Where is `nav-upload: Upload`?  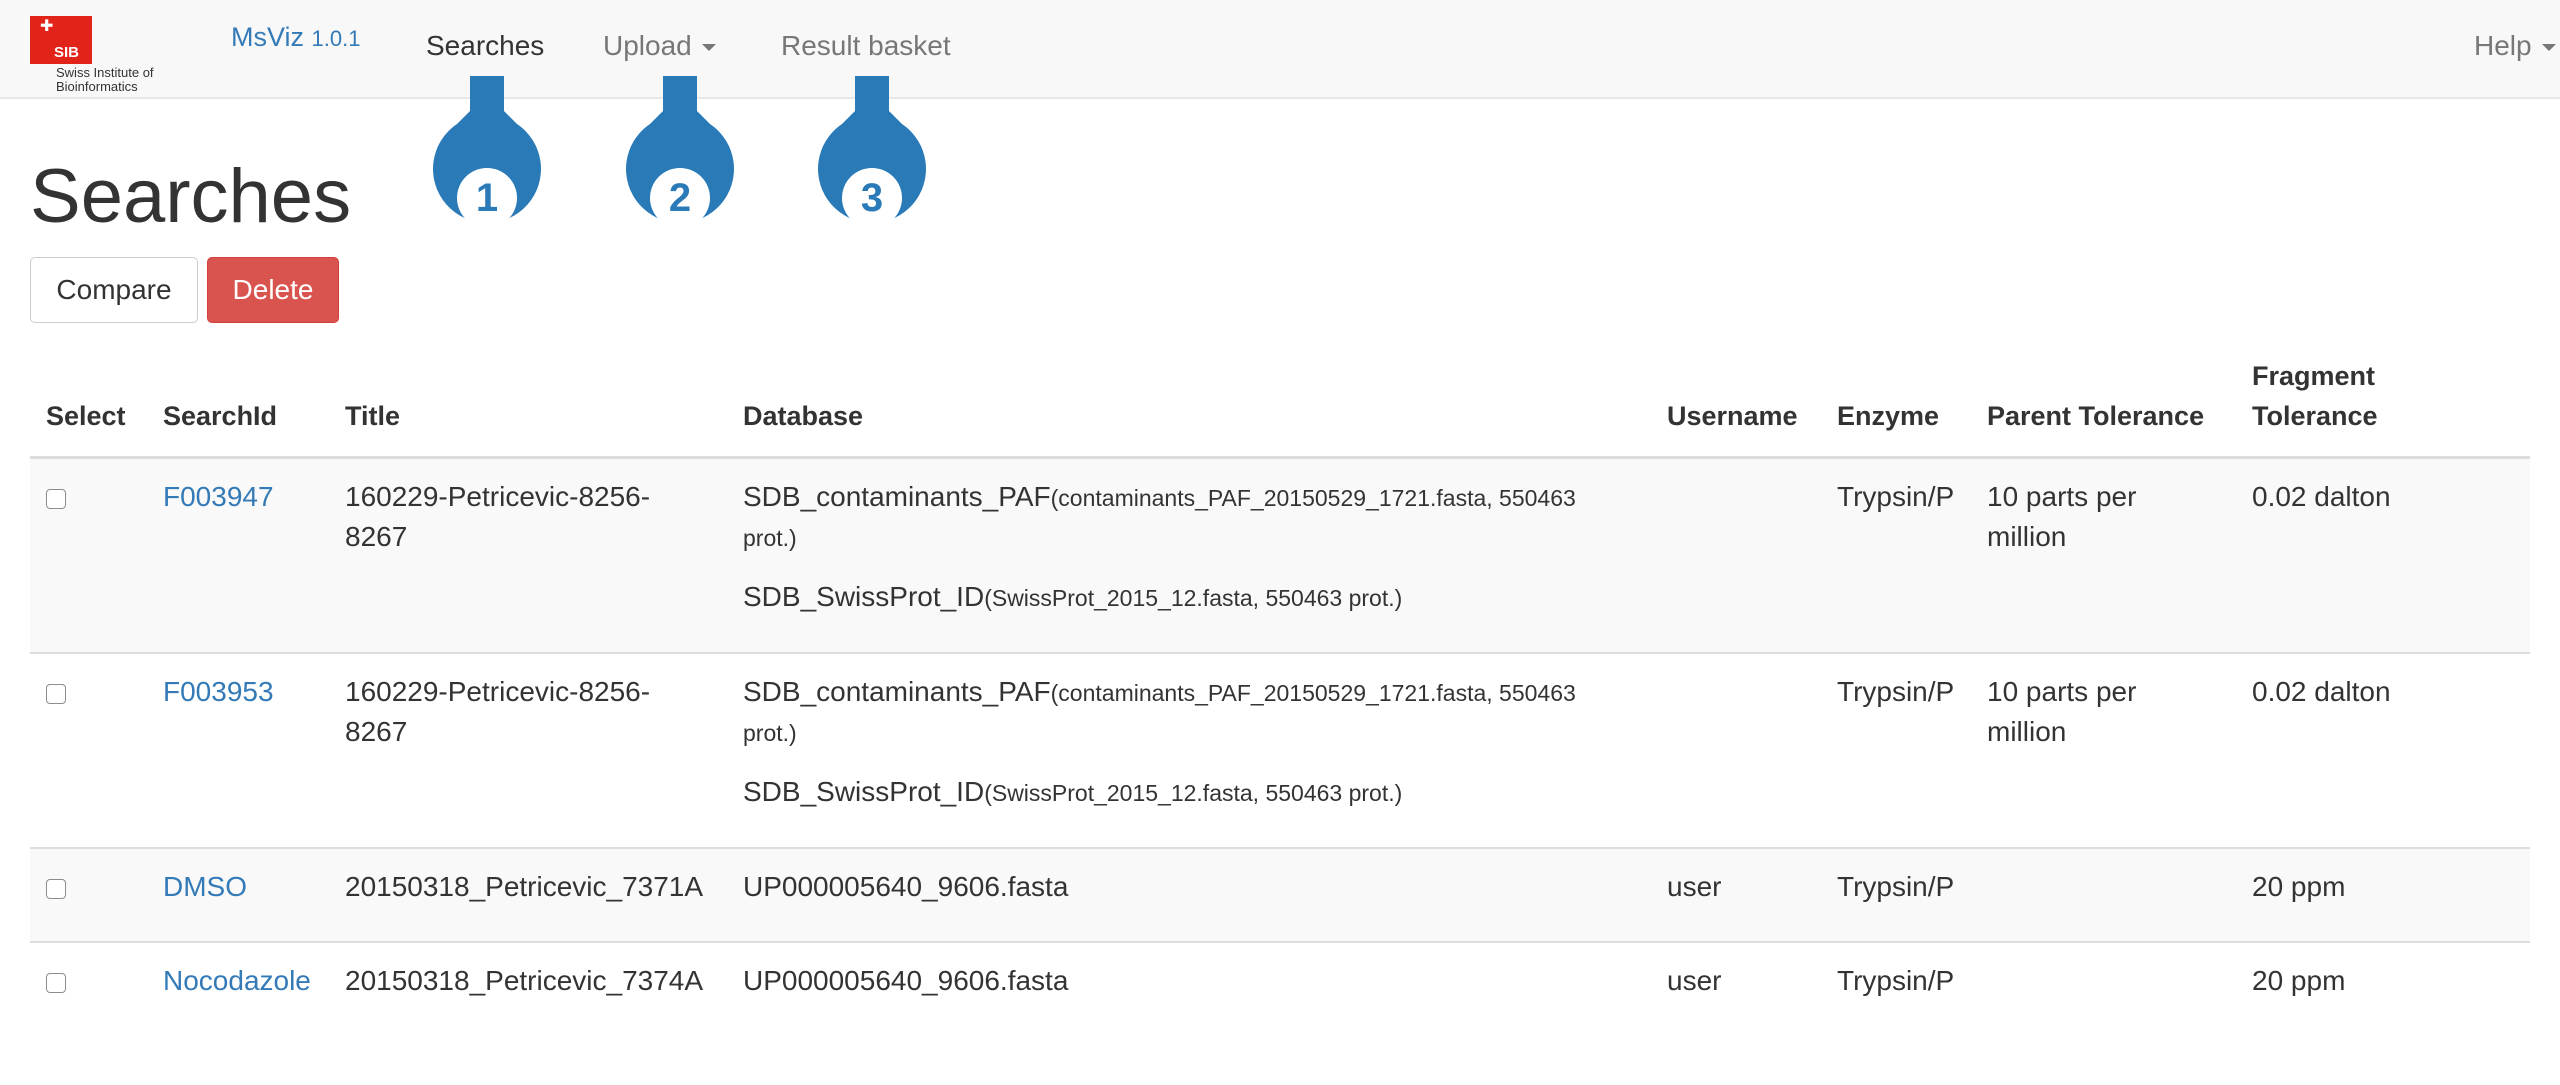 nav-upload: Upload is located at coordinates (659, 46).